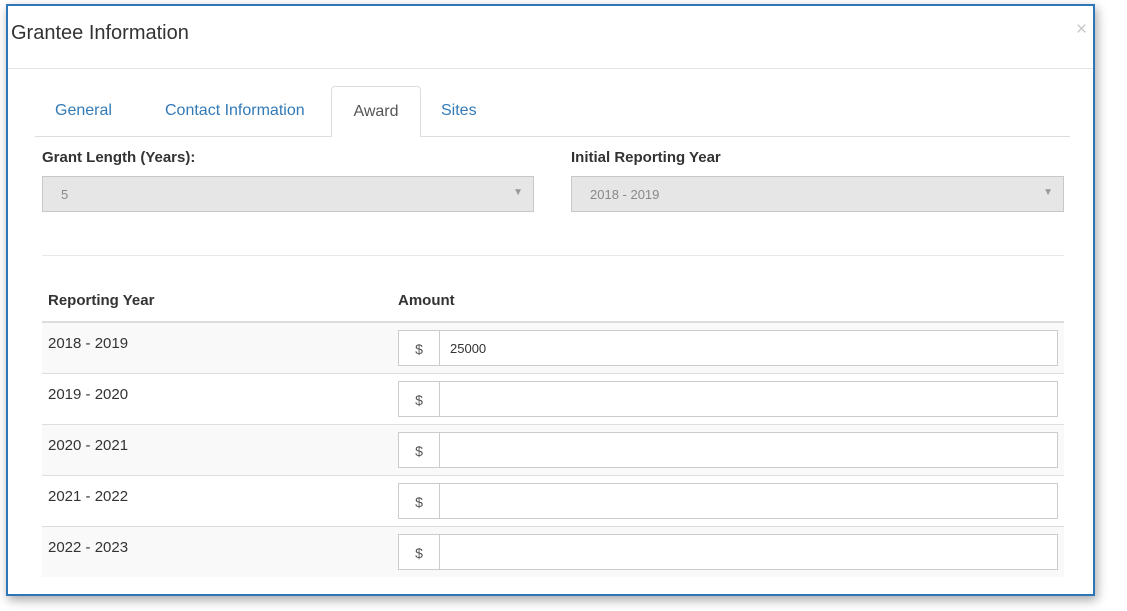 The width and height of the screenshot is (1127, 611). What do you see at coordinates (817, 194) in the screenshot?
I see `initial-reporting-year-select: 2018 - 2019 ▼` at bounding box center [817, 194].